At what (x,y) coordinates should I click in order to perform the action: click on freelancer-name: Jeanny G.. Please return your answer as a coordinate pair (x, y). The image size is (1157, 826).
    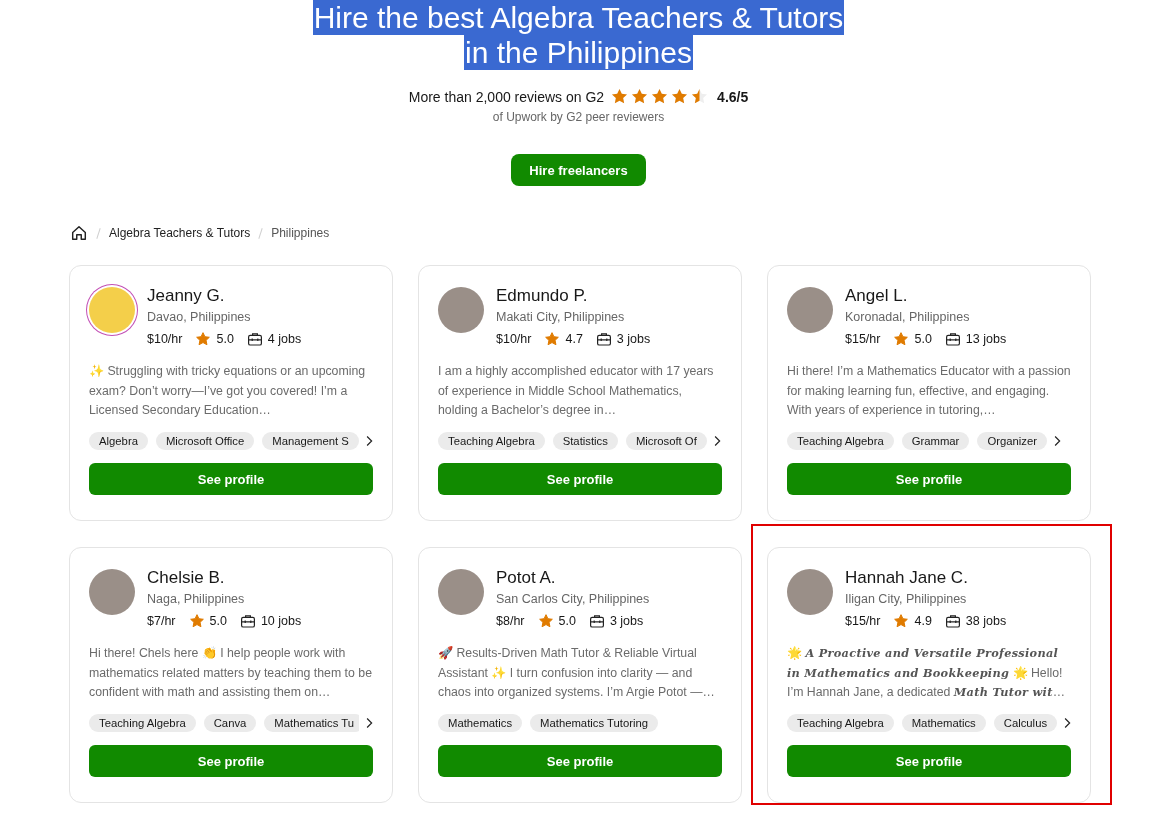
    Looking at the image, I should click on (224, 296).